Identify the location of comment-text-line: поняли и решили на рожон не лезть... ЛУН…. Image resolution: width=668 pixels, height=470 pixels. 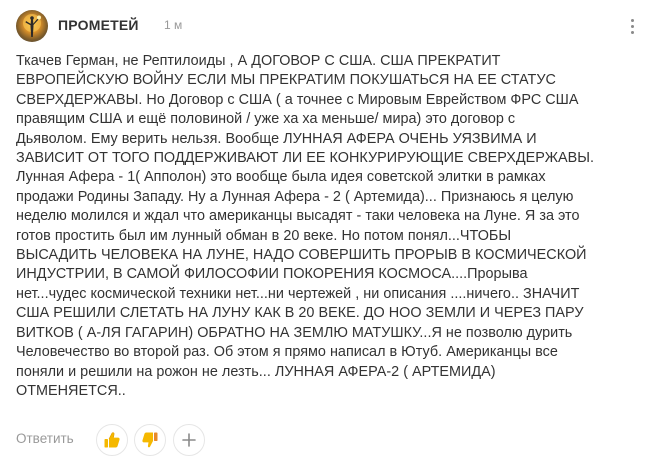
(256, 371).